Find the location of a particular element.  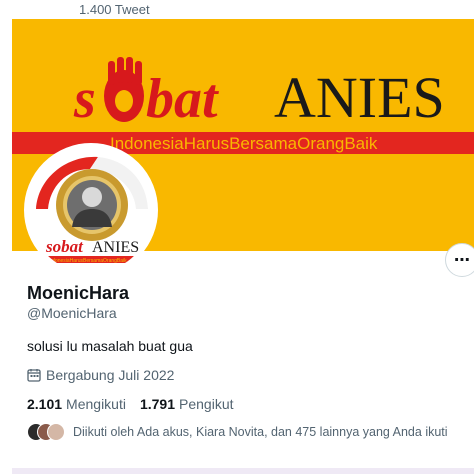

follower-avatar is located at coordinates (56, 432).